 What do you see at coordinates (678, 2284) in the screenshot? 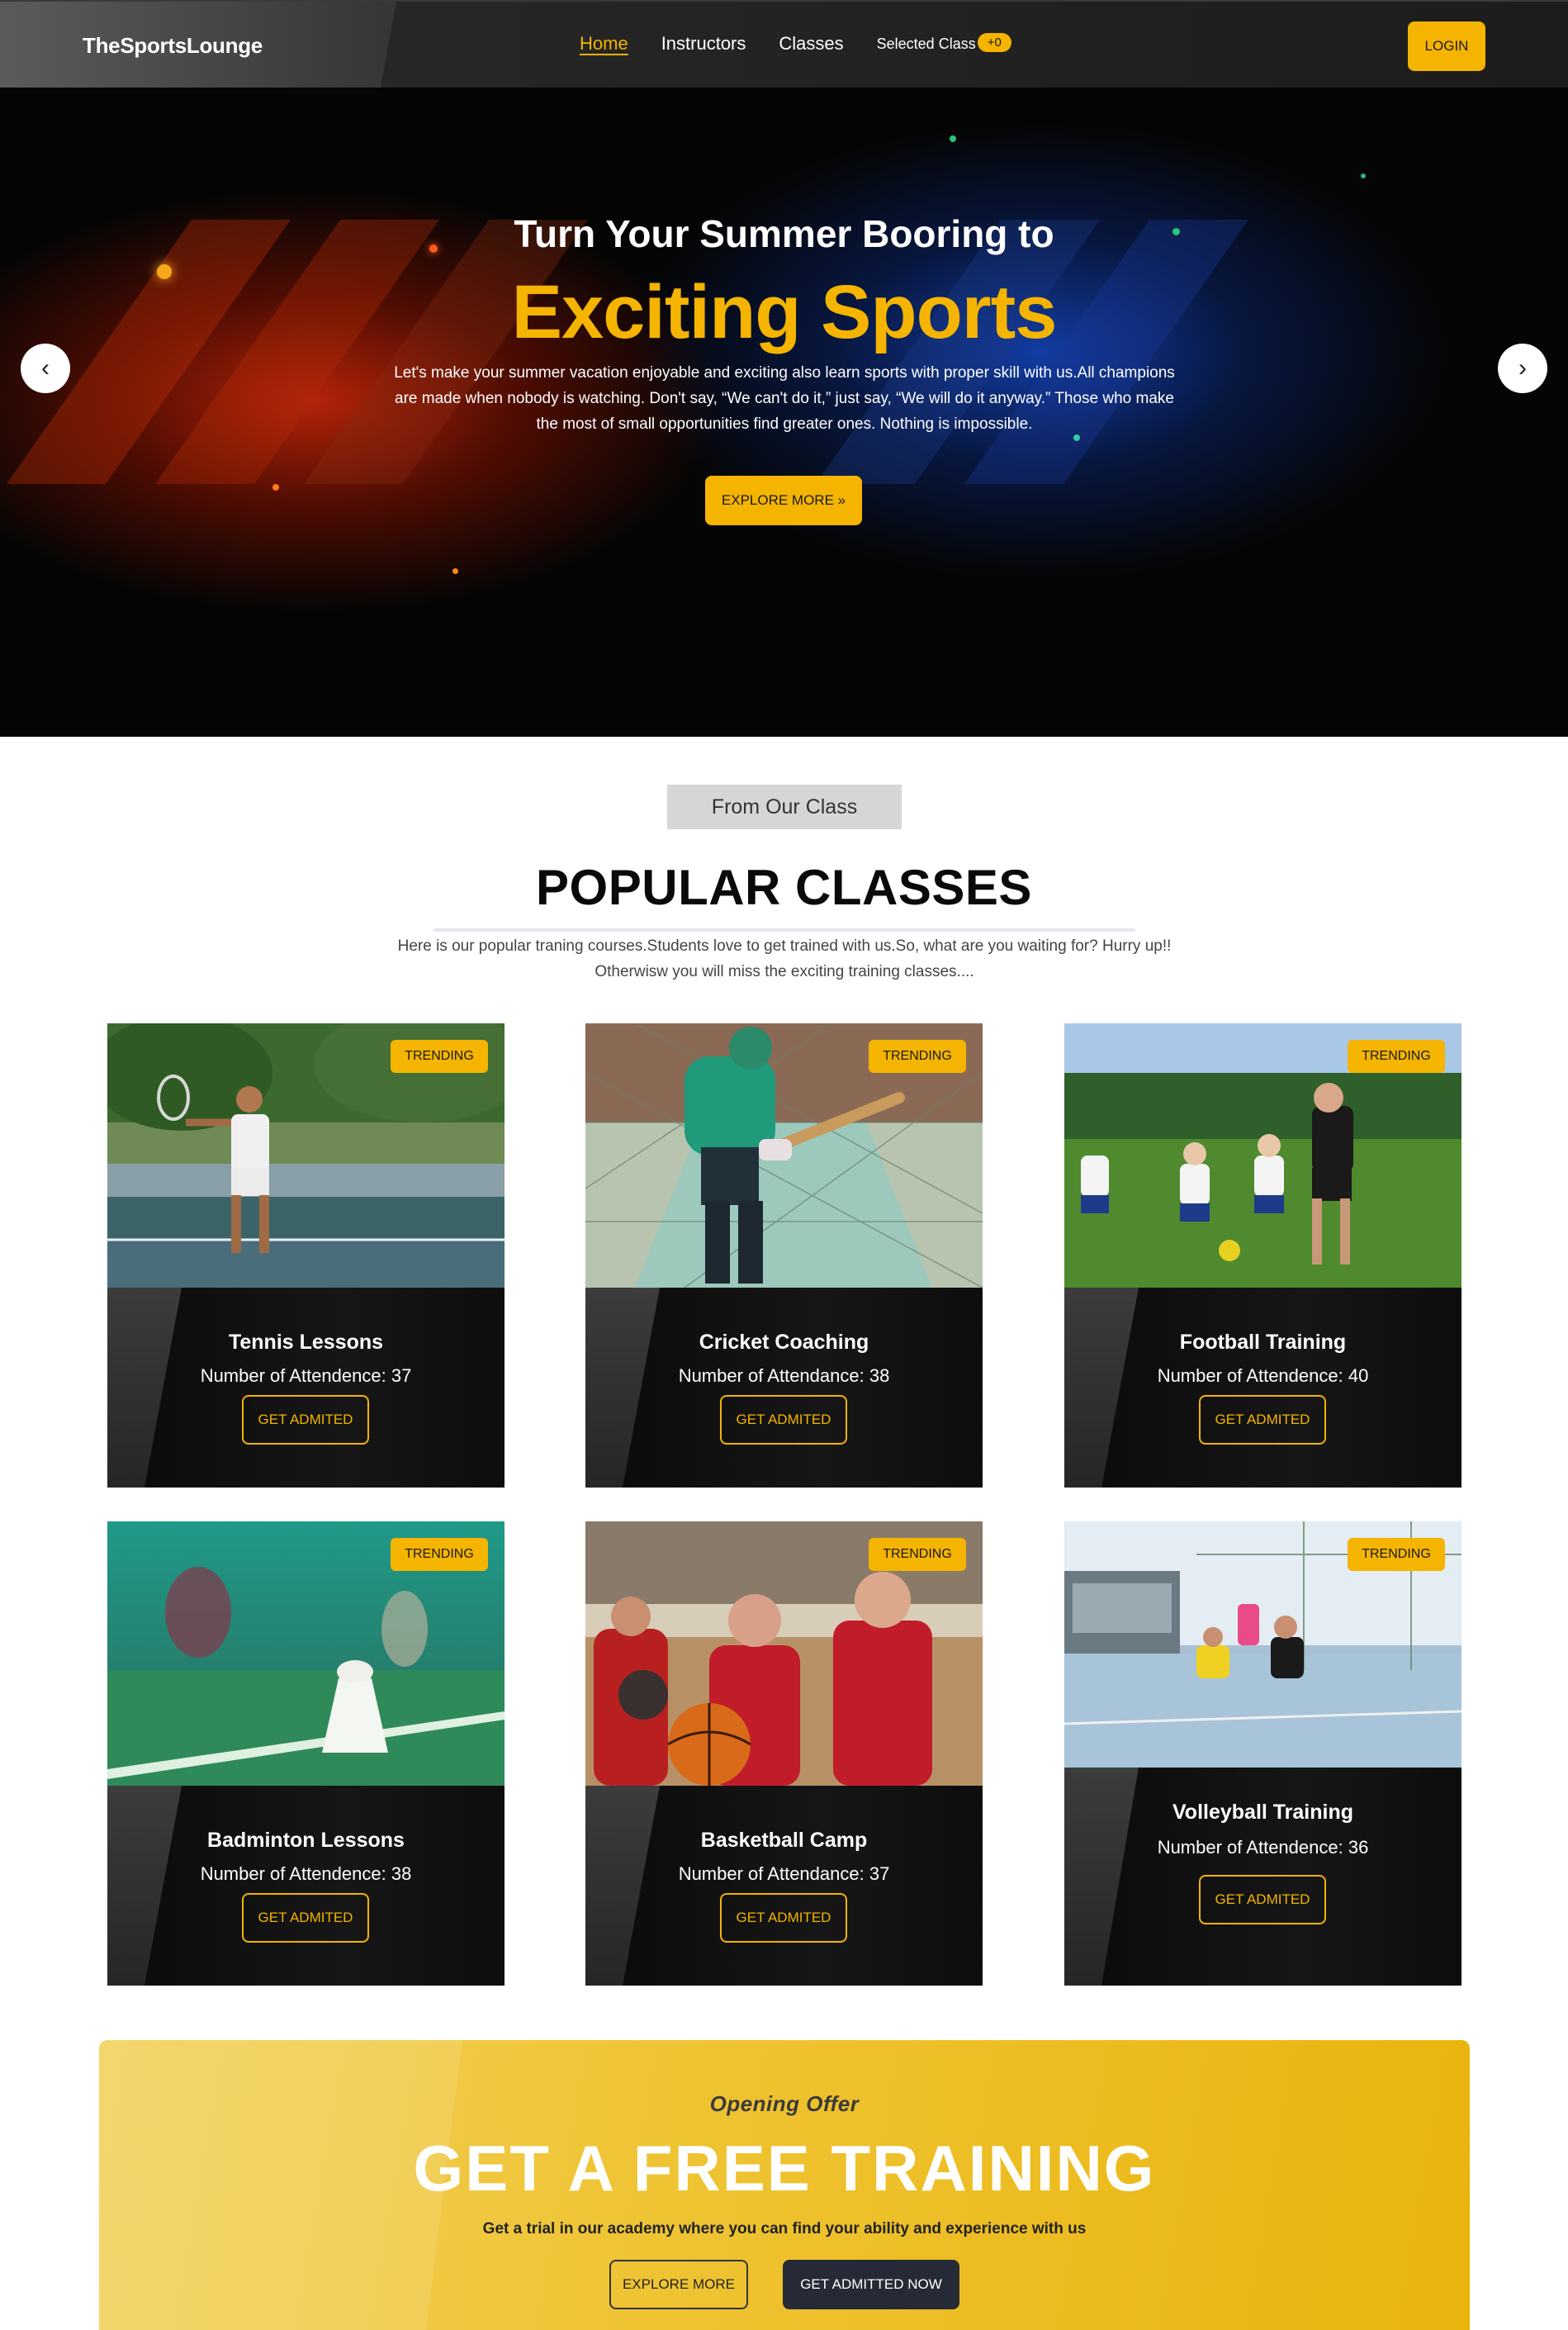
I see `offer-explore-button: EXPLORE MORE` at bounding box center [678, 2284].